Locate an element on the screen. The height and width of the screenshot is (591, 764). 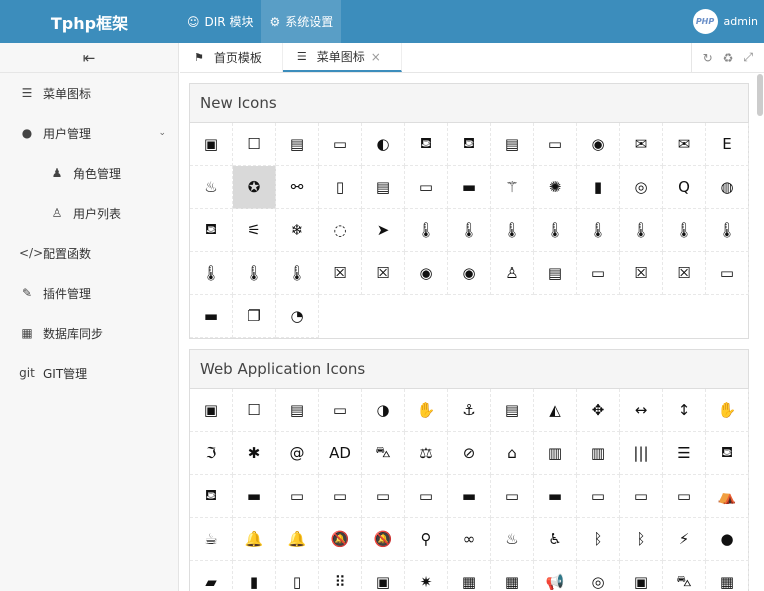
bookmark-o-icon: ▯ is located at coordinates (297, 576).